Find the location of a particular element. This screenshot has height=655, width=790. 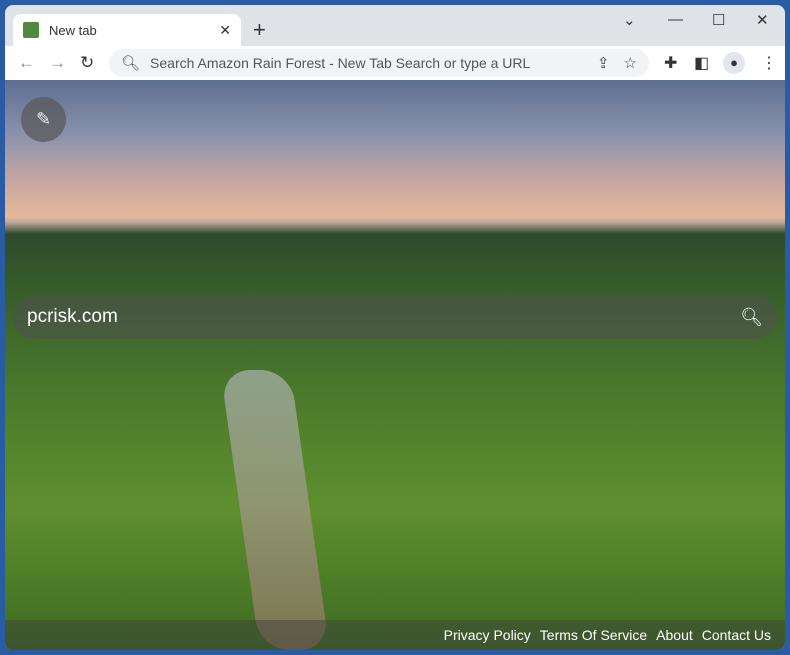

maximize-icon: ☐ is located at coordinates (718, 20).